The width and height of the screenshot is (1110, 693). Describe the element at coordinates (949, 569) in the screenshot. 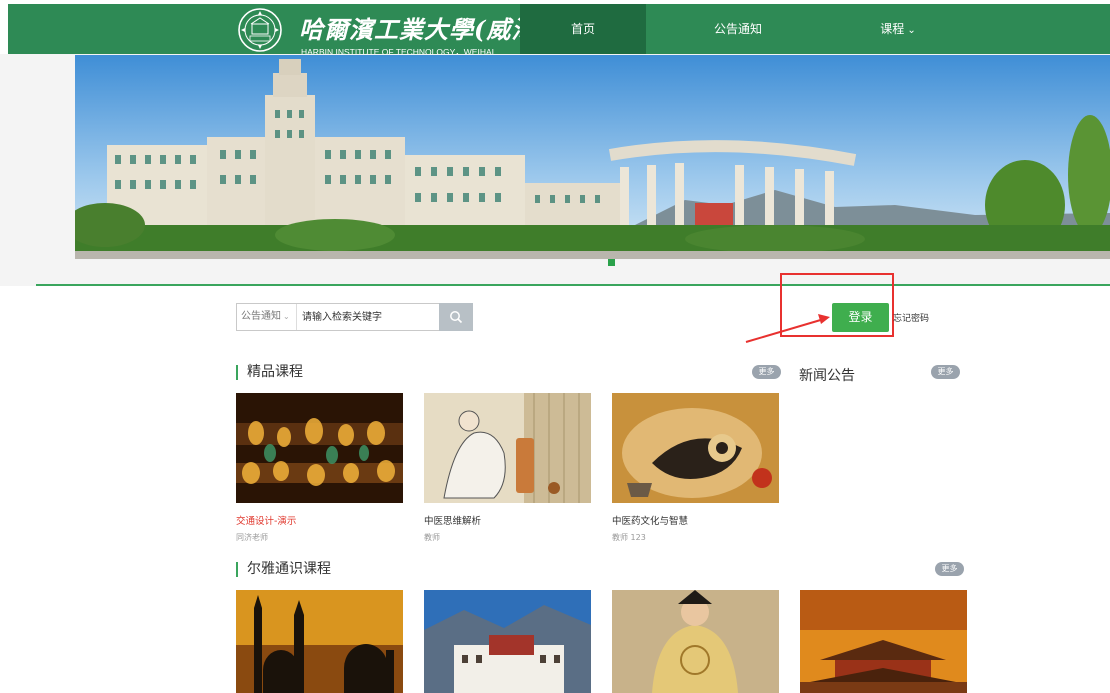

I see `erya-more-button: 更多` at that location.